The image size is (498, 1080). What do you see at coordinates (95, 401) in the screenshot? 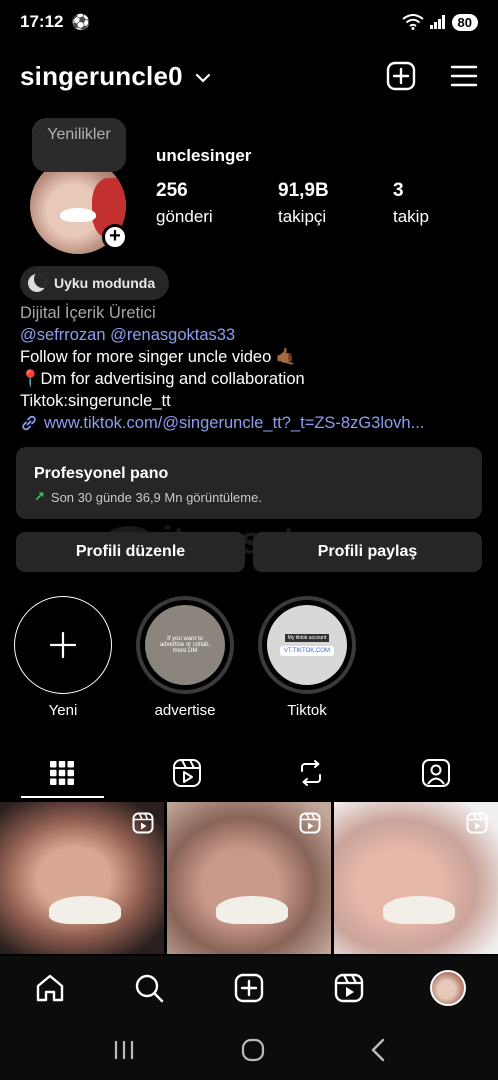
I see `bio-line: Tiktok:singeruncle_tt` at bounding box center [95, 401].